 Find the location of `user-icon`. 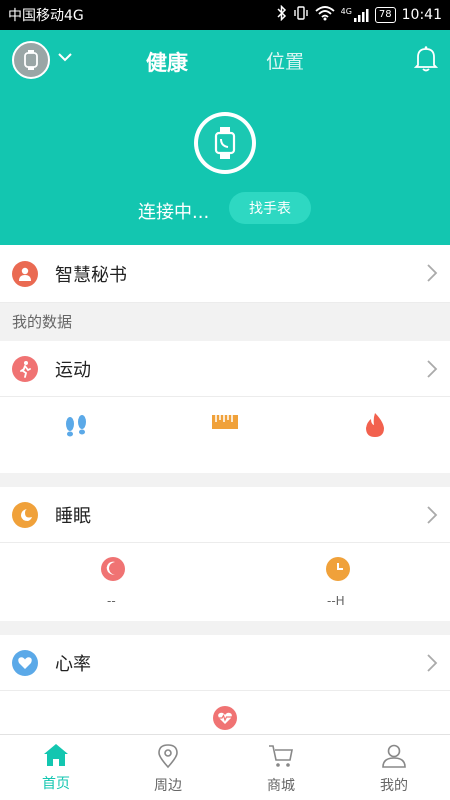

user-icon is located at coordinates (394, 756).